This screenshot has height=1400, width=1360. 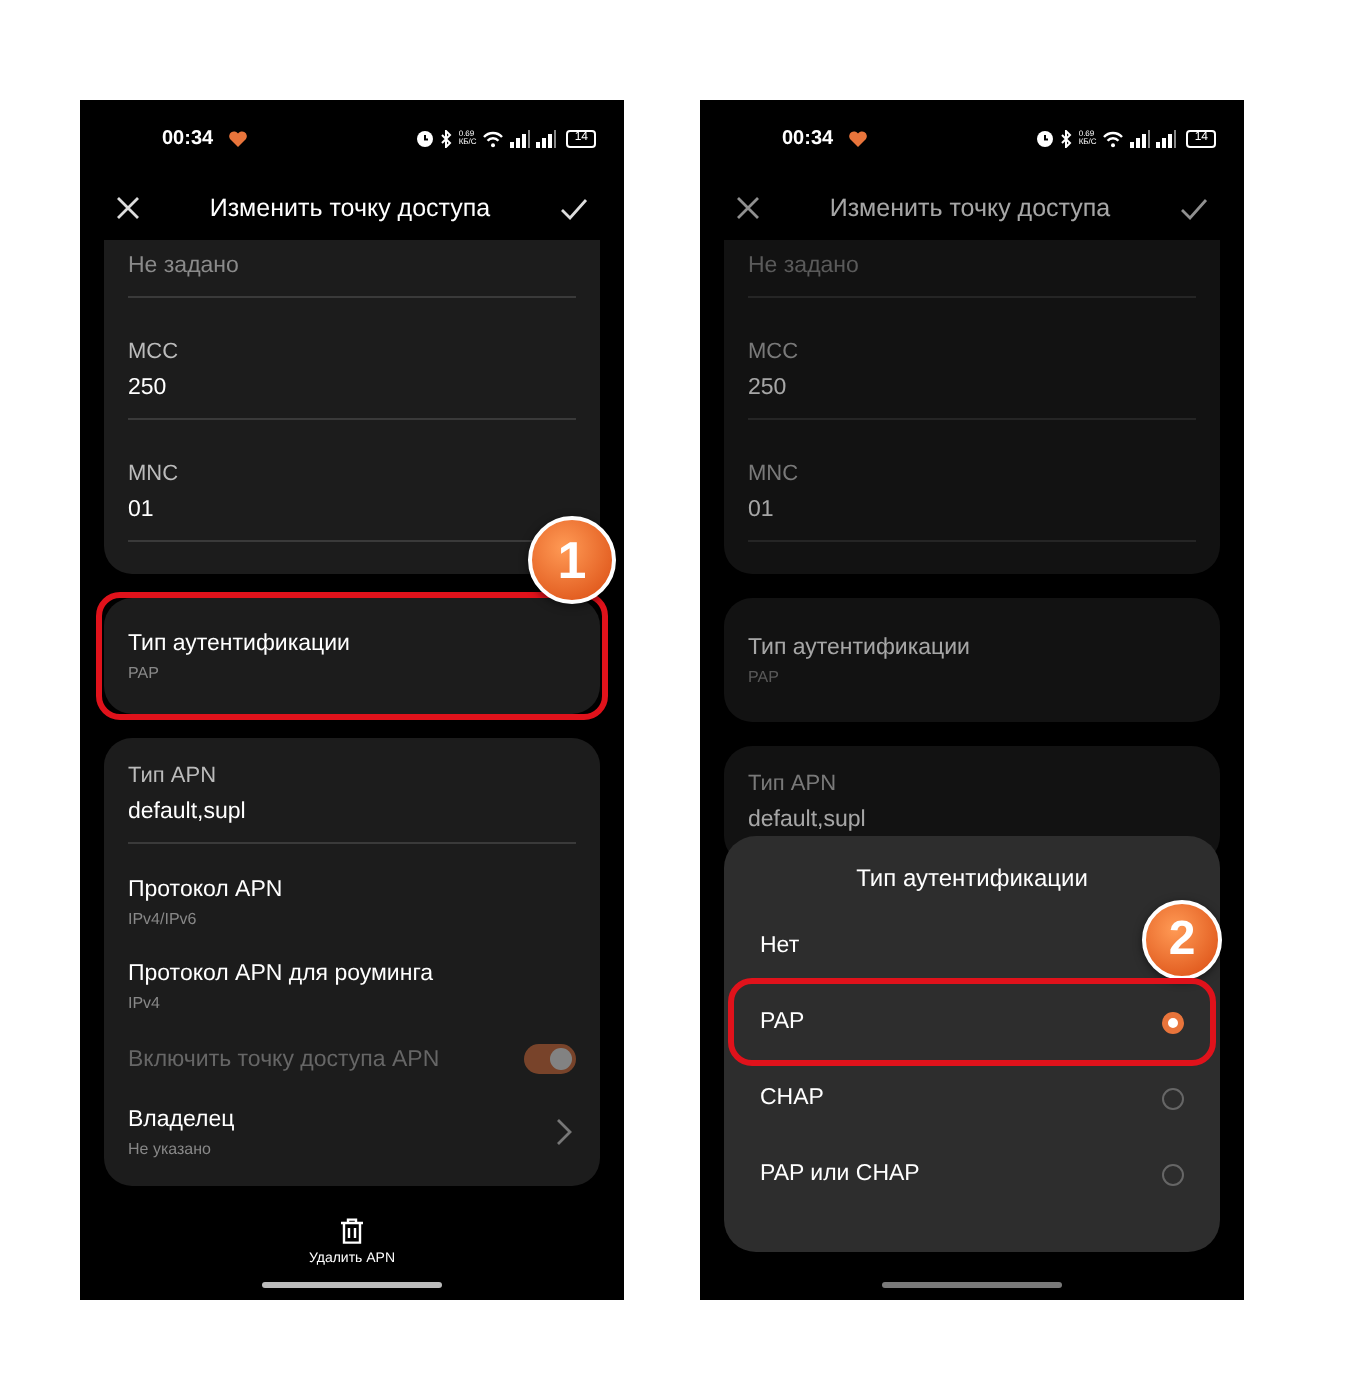 What do you see at coordinates (170, 1150) in the screenshot?
I see `setting-value: Не указано` at bounding box center [170, 1150].